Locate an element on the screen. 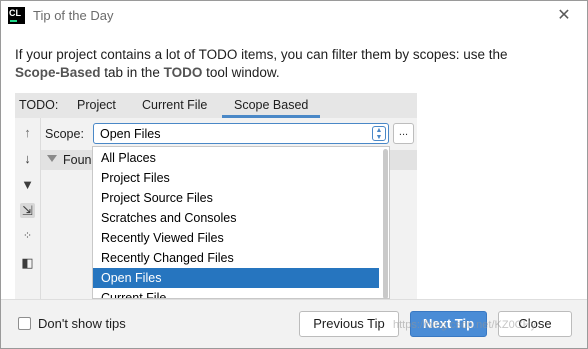  dont-show-tips-label: Don't show tips is located at coordinates (82, 323).